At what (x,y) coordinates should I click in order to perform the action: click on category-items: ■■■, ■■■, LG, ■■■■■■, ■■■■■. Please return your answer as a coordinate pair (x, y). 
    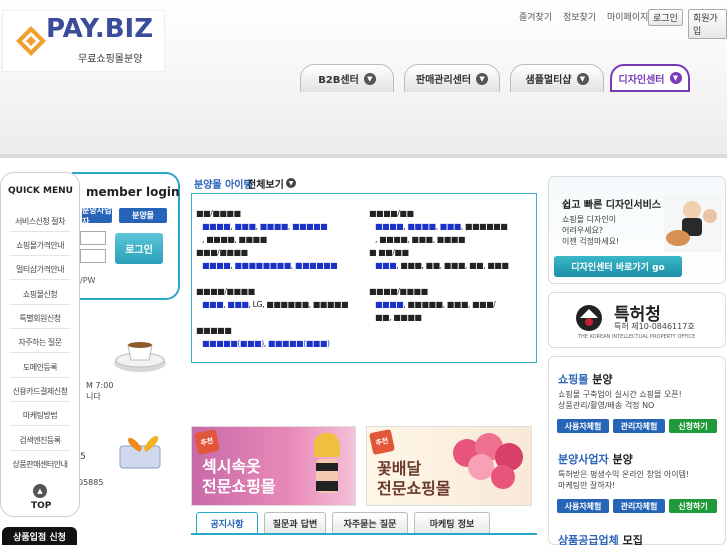
    Looking at the image, I should click on (275, 304).